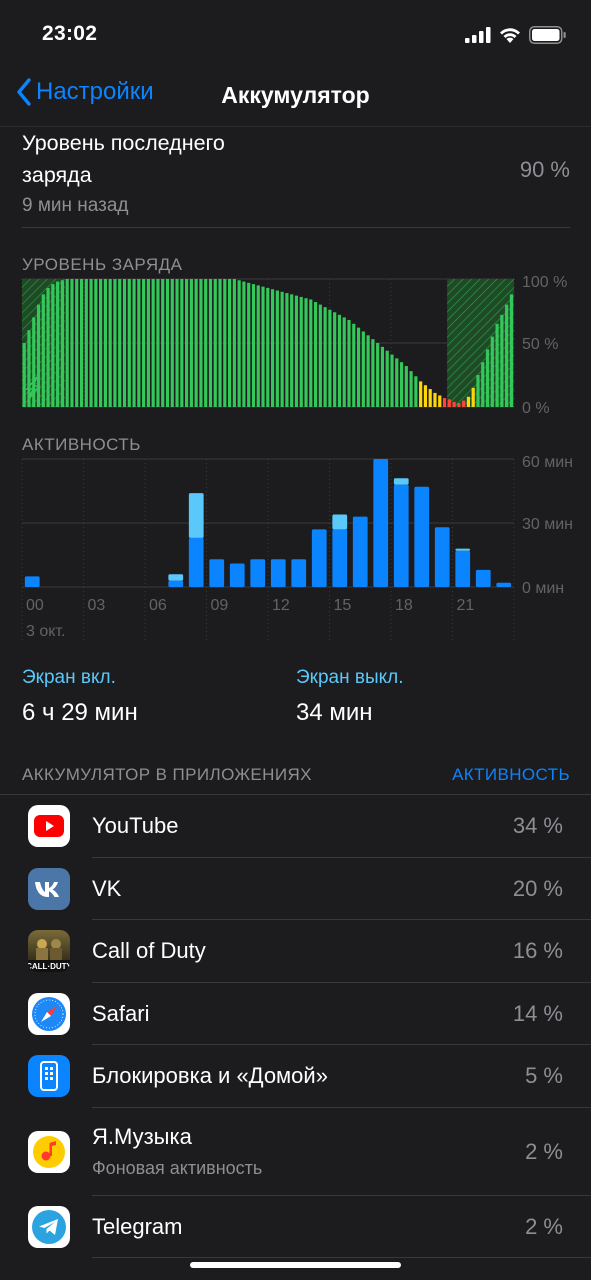 This screenshot has height=1280, width=591. Describe the element at coordinates (49, 888) in the screenshot. I see `vk-icon` at that location.